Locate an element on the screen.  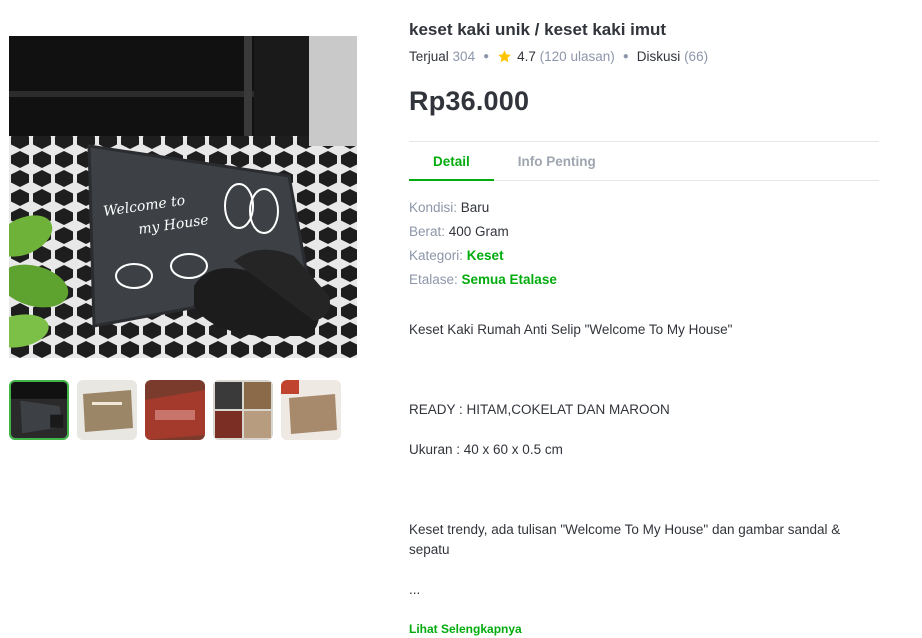
spec-weight-value: 400 Gram is located at coordinates (478, 231).